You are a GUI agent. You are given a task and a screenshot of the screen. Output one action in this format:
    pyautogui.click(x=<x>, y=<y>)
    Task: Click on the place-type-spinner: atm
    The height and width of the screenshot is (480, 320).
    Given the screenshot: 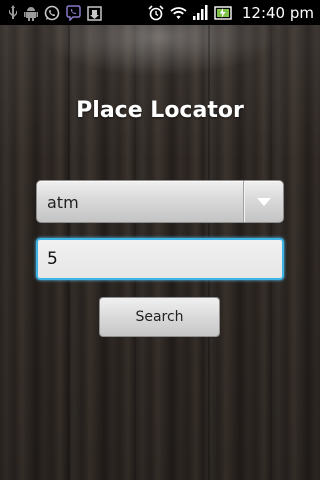 What is the action you would take?
    pyautogui.click(x=160, y=201)
    